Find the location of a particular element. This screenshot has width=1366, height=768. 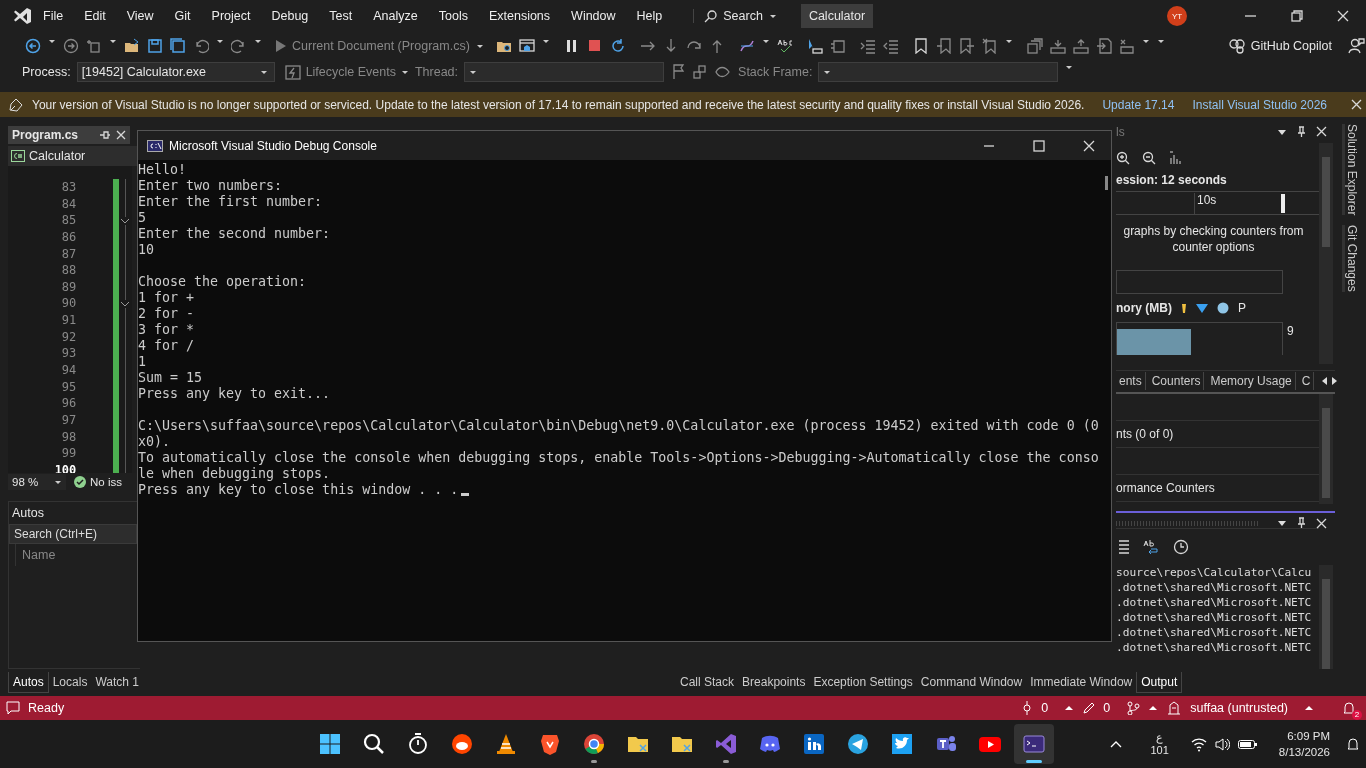

redo-icon is located at coordinates (239, 46).